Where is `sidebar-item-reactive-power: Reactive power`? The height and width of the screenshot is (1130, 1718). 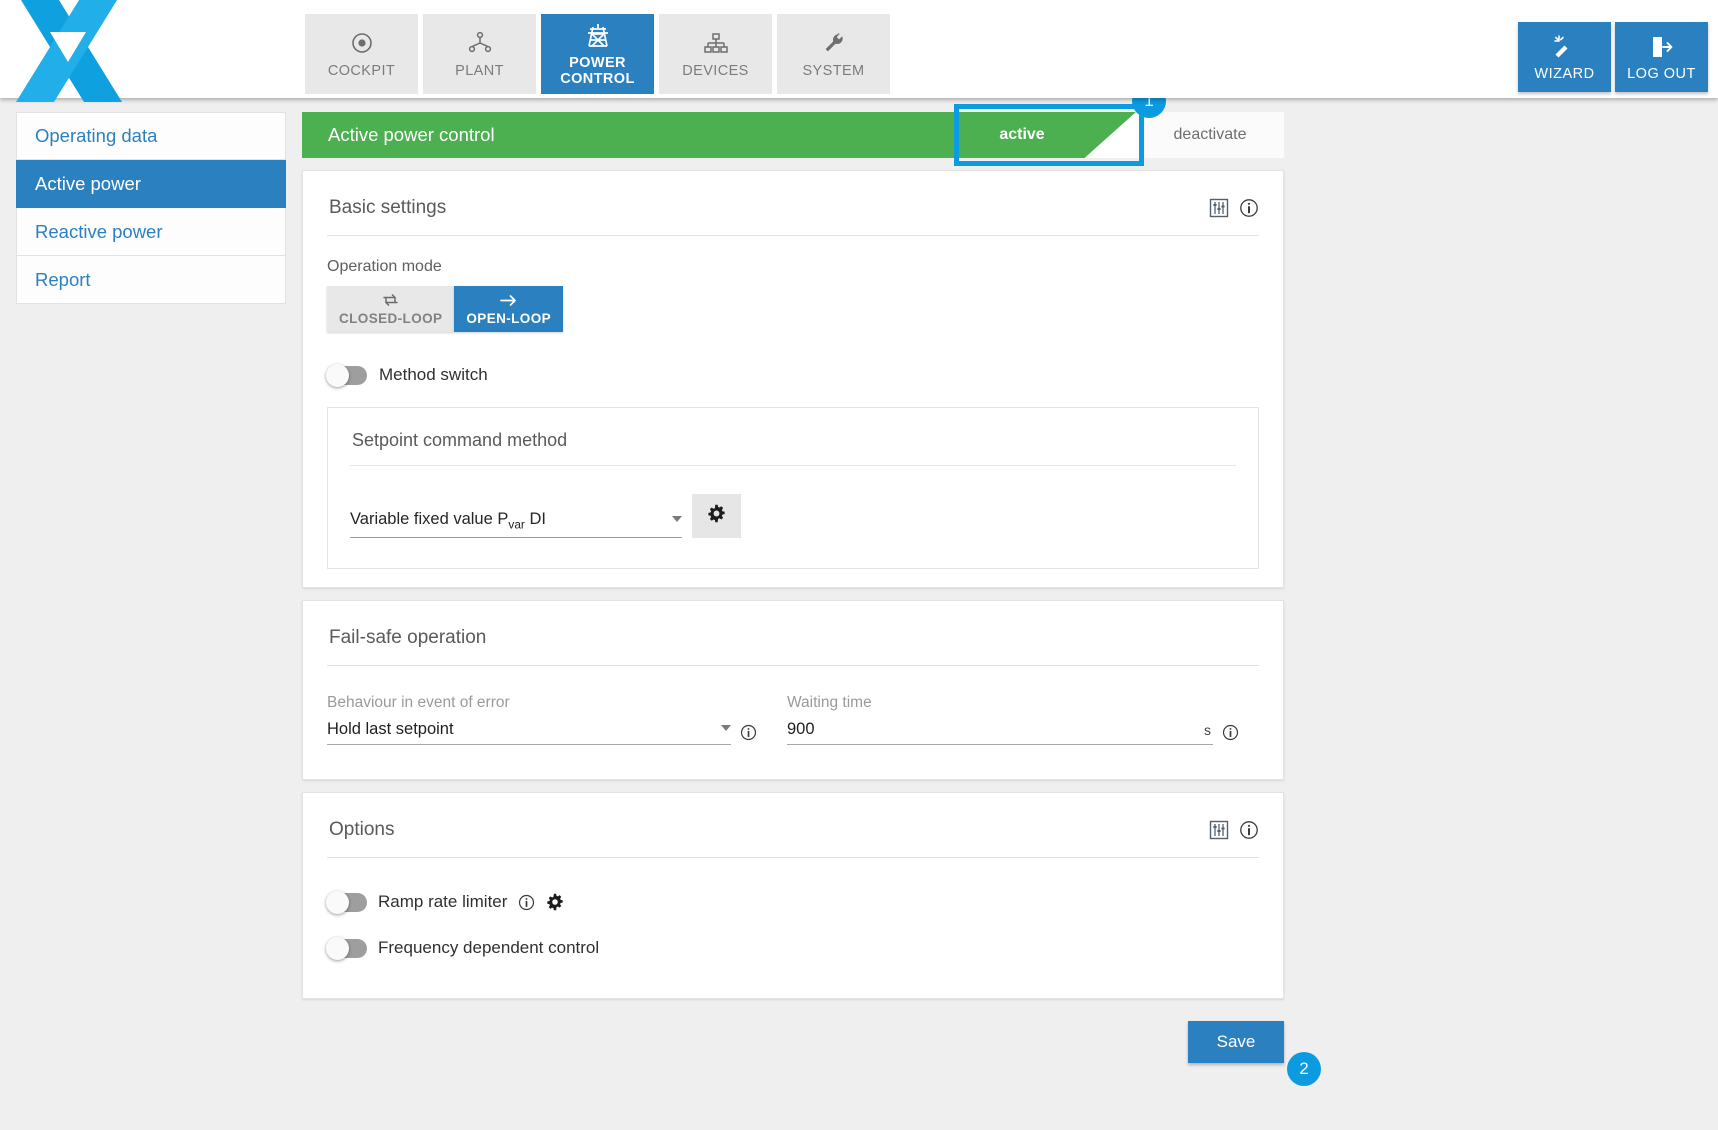
sidebar-item-reactive-power: Reactive power is located at coordinates (151, 232).